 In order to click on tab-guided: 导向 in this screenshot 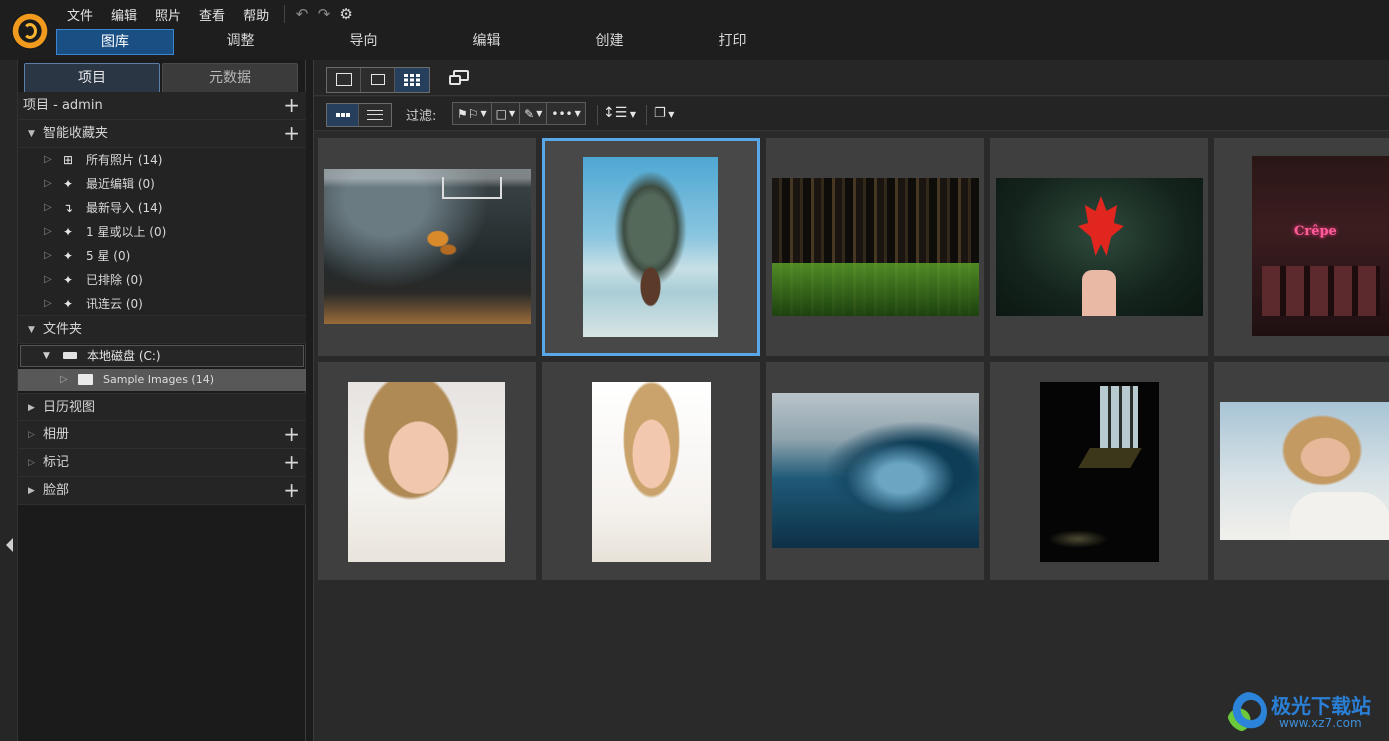, I will do `click(363, 42)`.